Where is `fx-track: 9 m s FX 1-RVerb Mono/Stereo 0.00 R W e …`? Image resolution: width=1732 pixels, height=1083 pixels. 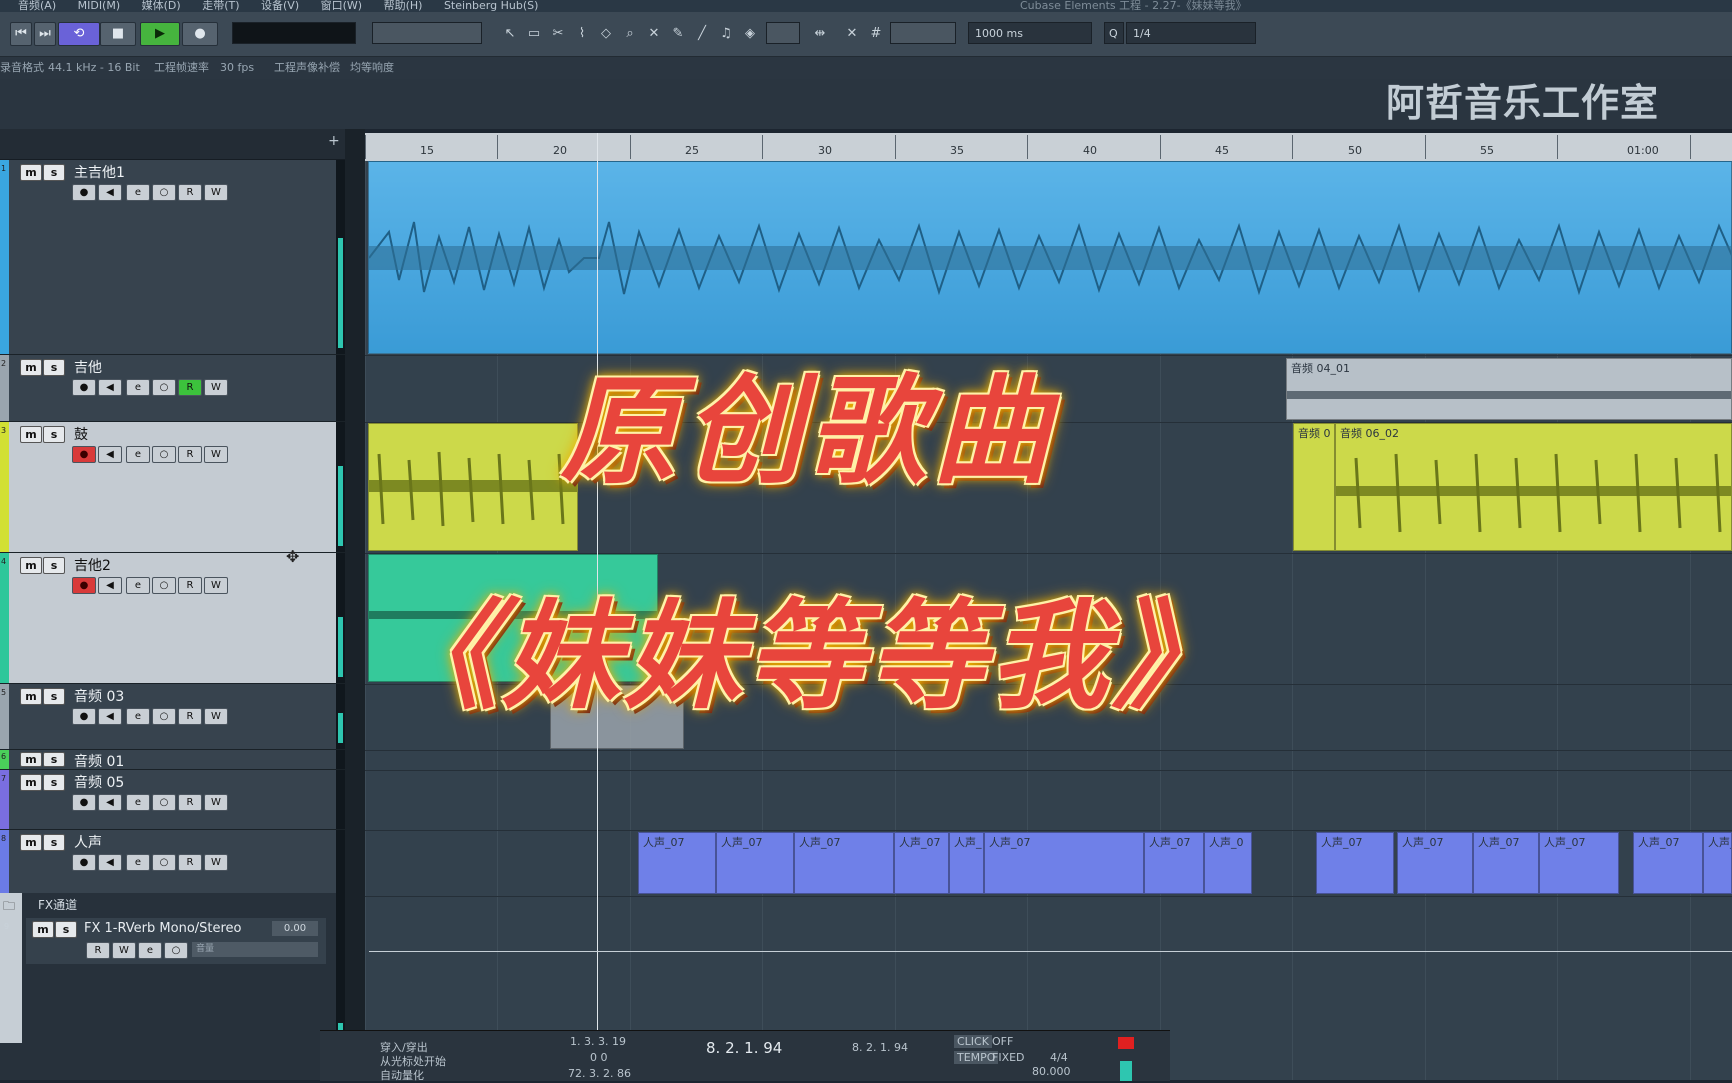 fx-track: 9 m s FX 1-RVerb Mono/Stereo 0.00 R W e … is located at coordinates (165, 941).